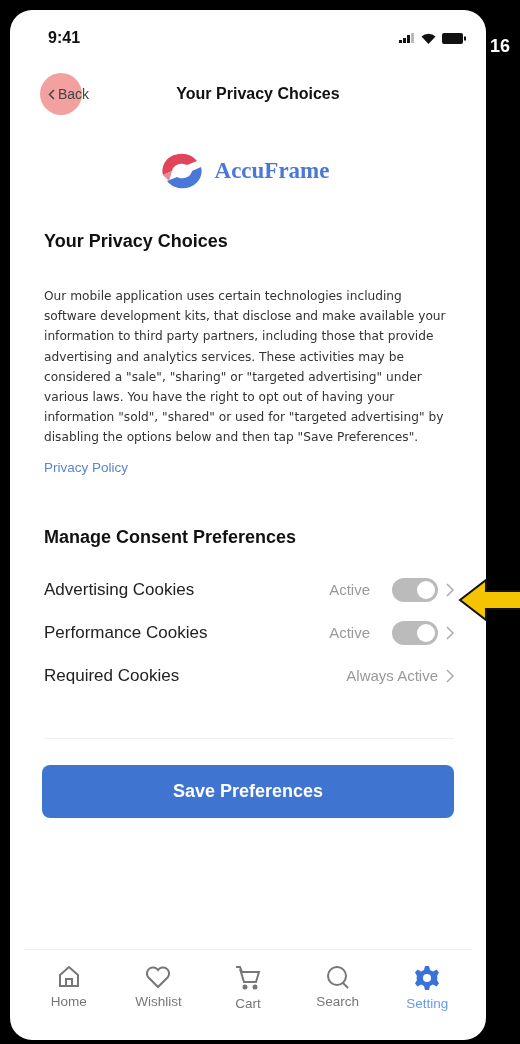 This screenshot has height=1044, width=520. What do you see at coordinates (64, 38) in the screenshot?
I see `status-time: 9:41` at bounding box center [64, 38].